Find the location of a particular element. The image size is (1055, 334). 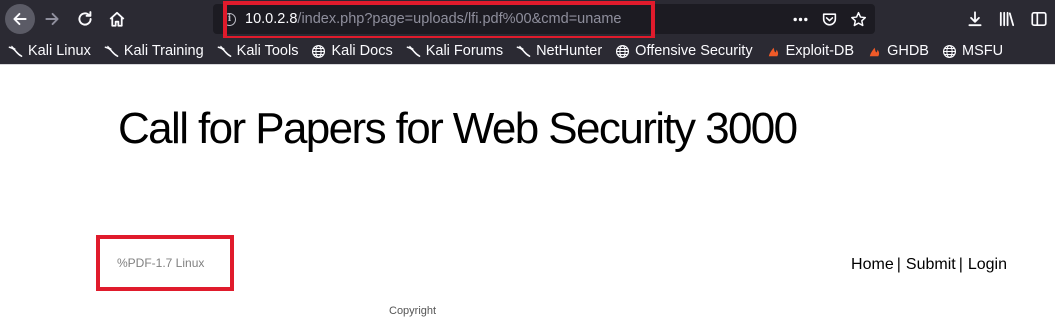

page-actions-button is located at coordinates (800, 19).